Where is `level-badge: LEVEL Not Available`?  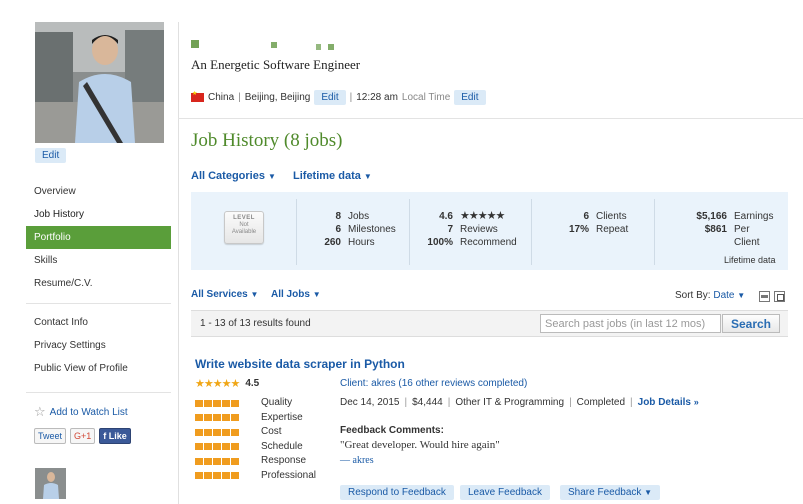 level-badge: LEVEL Not Available is located at coordinates (244, 227).